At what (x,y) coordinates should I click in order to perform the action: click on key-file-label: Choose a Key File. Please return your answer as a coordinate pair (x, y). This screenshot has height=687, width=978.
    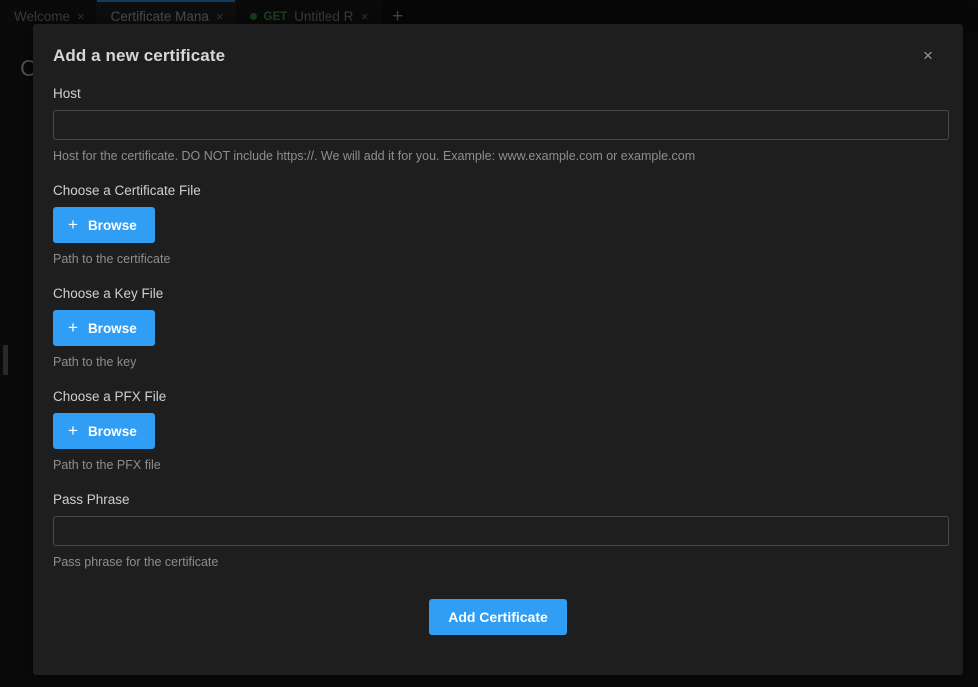
    Looking at the image, I should click on (108, 293).